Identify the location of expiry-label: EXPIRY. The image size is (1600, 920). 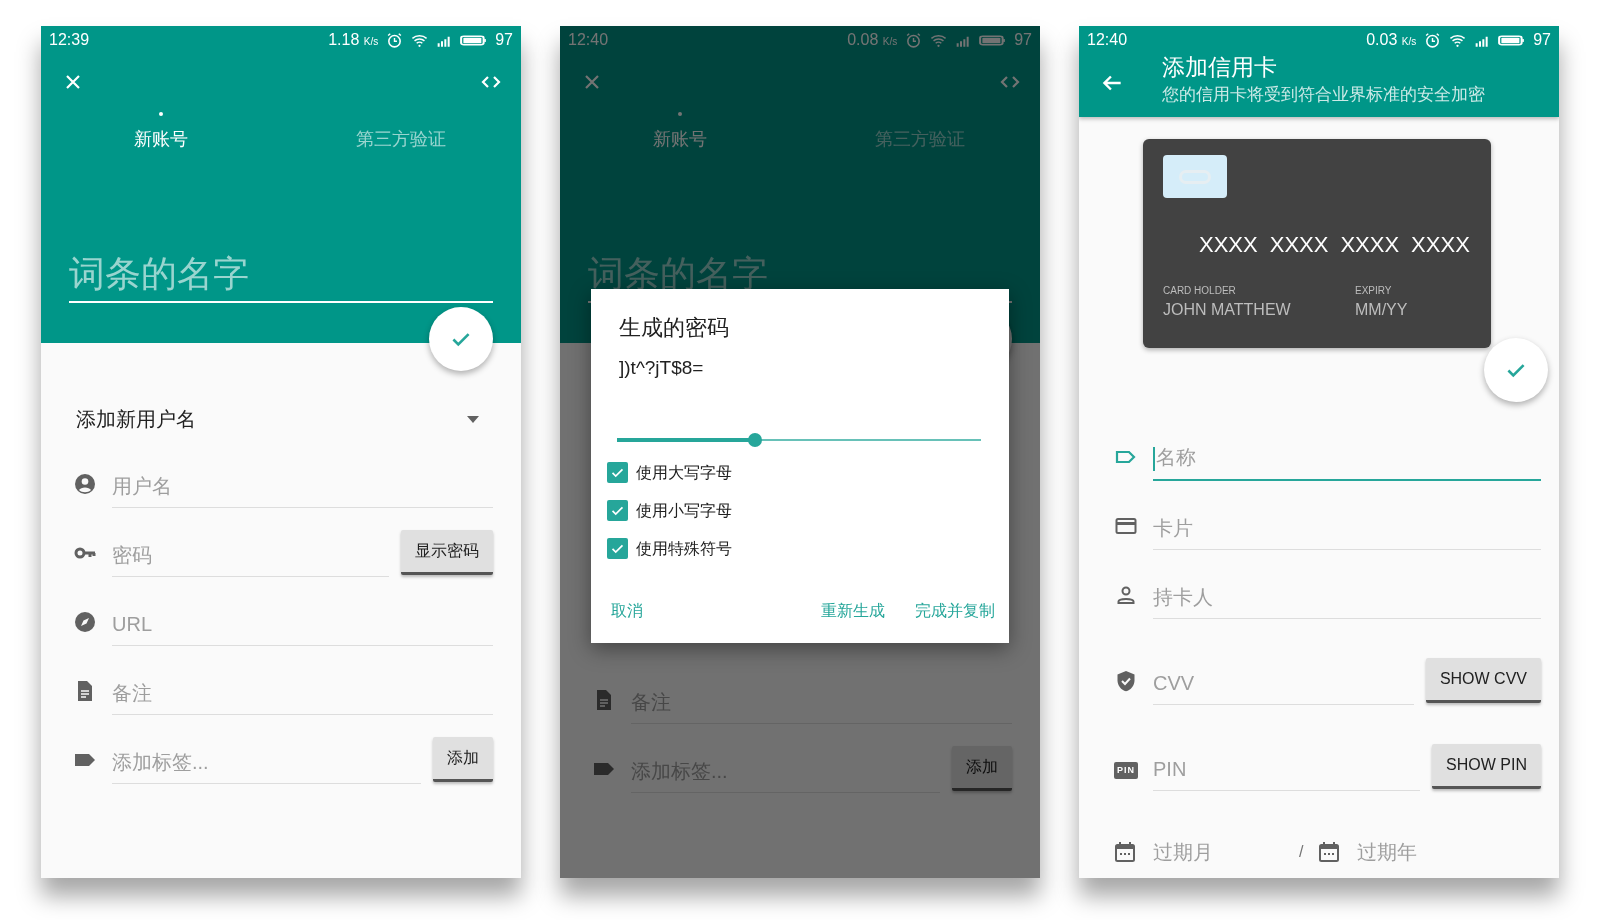
(1374, 291).